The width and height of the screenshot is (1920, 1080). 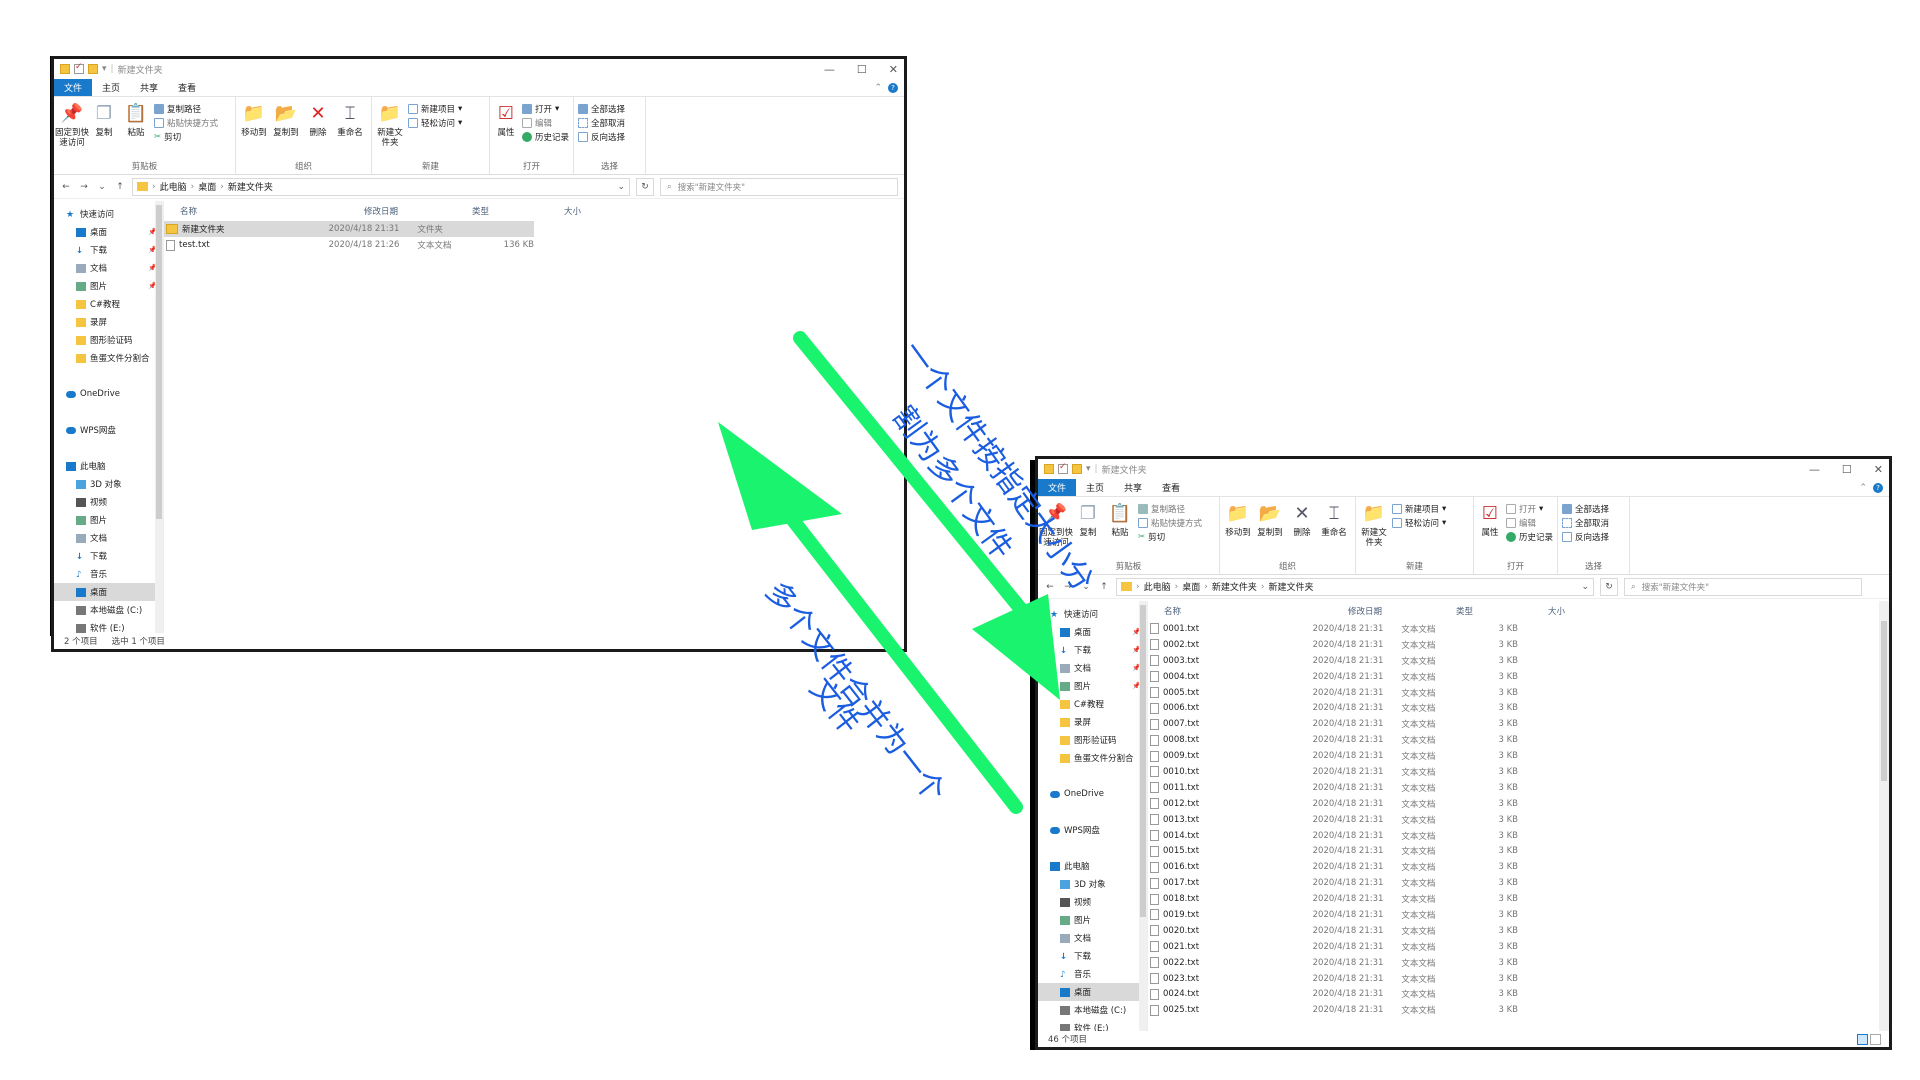 What do you see at coordinates (1333, 851) in the screenshot?
I see `table-row: 0015.txt 2020/4/18 21:31 文本文档 3 KB` at bounding box center [1333, 851].